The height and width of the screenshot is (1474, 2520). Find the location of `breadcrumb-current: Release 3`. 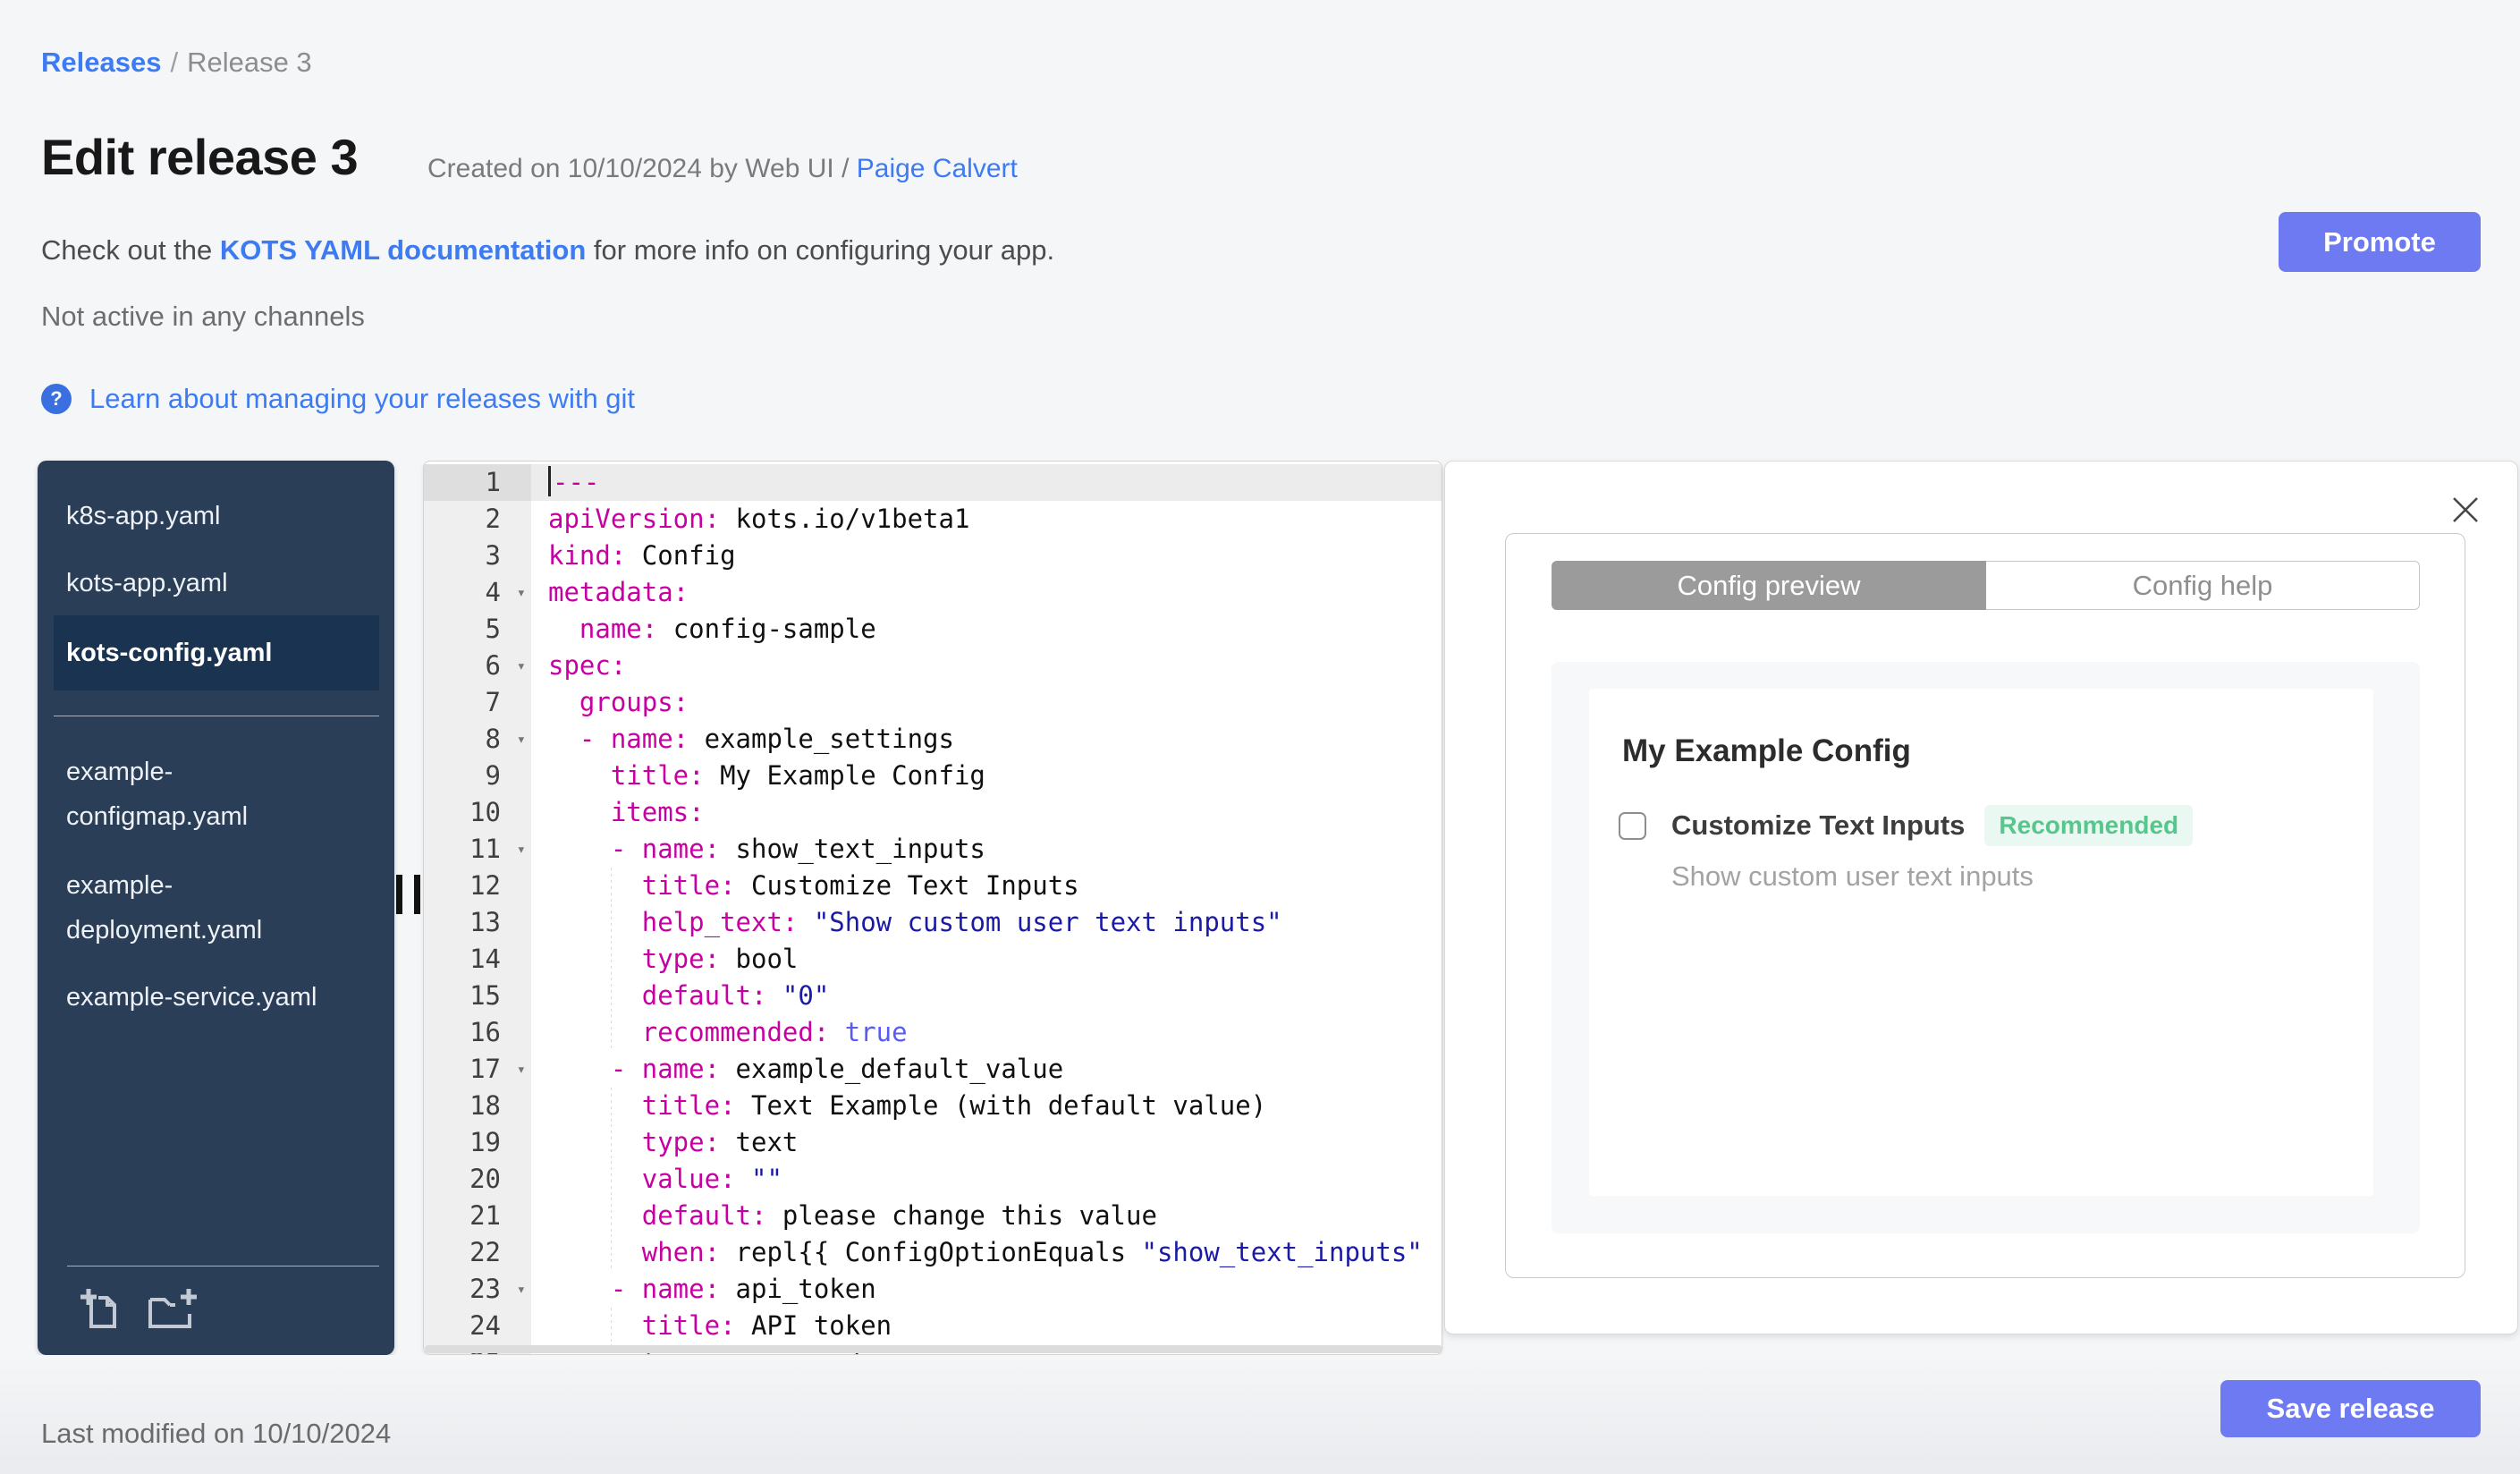

breadcrumb-current: Release 3 is located at coordinates (249, 62).